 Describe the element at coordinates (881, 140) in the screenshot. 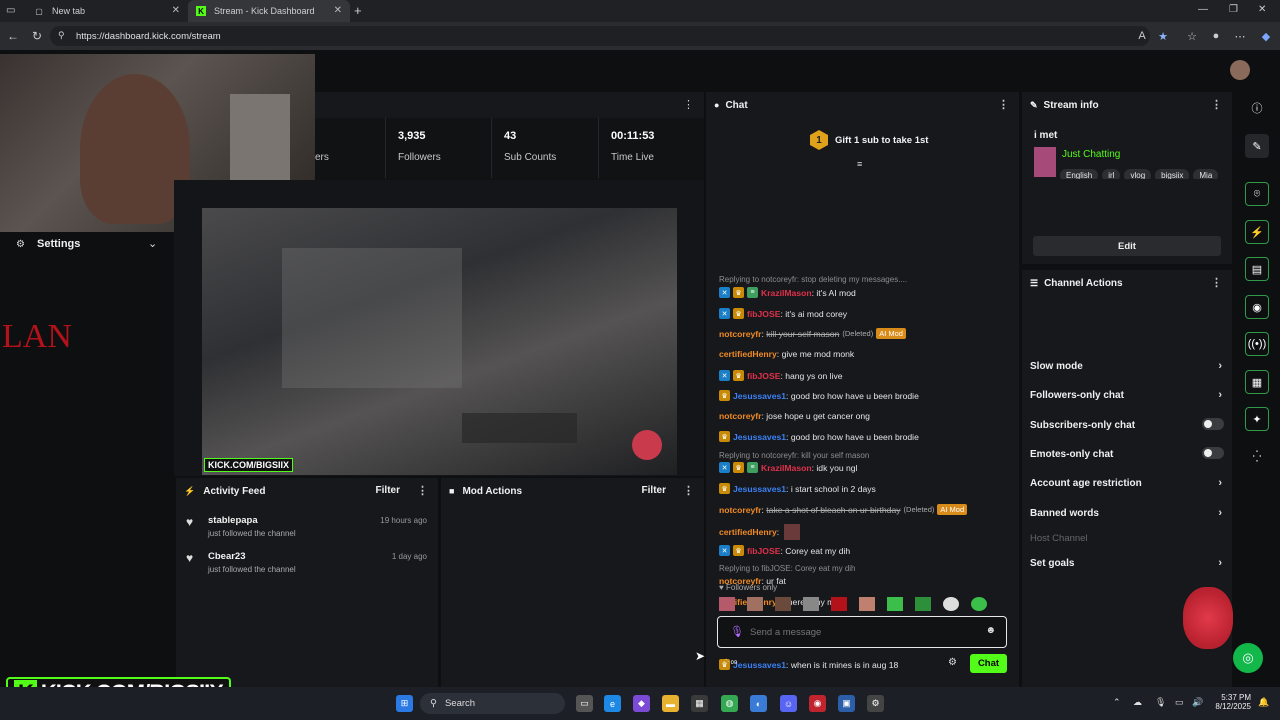

I see `pinned-message: Gift 1 sub to take 1st` at that location.